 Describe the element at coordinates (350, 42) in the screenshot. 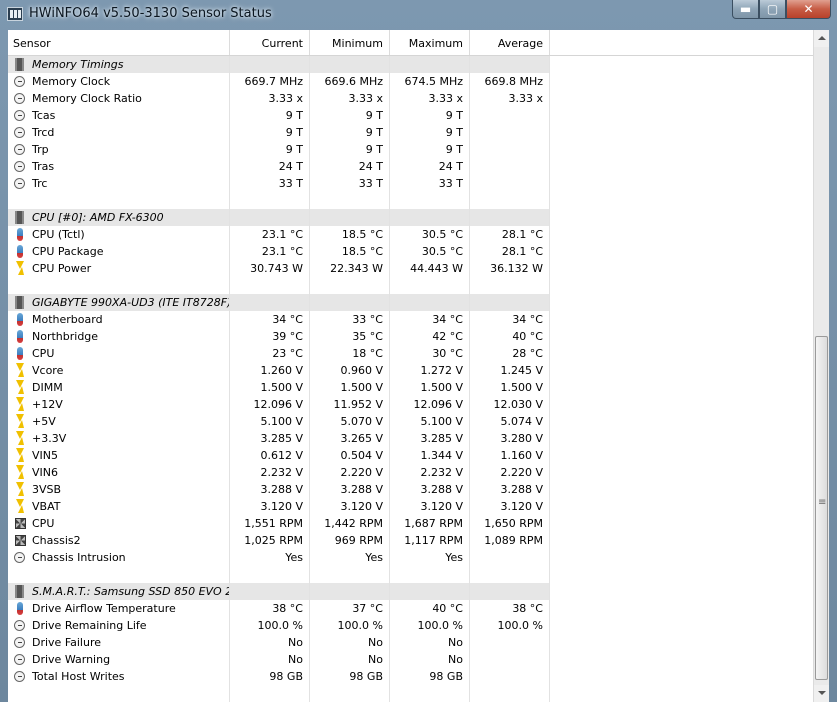

I see `column-minimum: Minimum` at that location.